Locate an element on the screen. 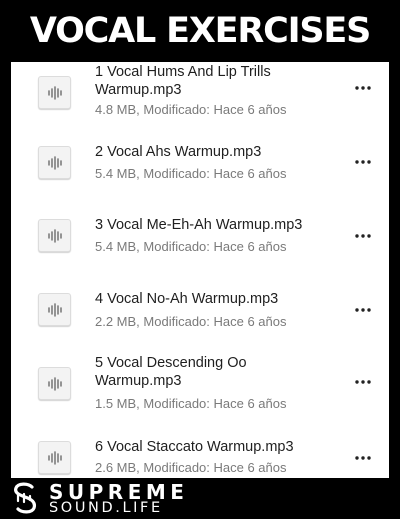  file-name: 6 Vocal Staccato Warmup.mp3 is located at coordinates (215, 447).